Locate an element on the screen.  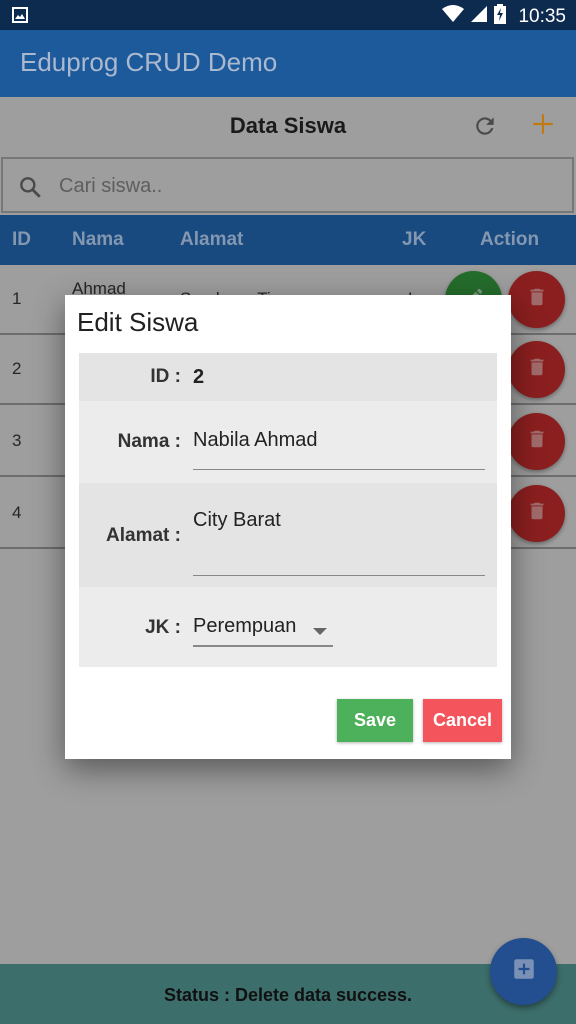
column-header-alamat: Alamat is located at coordinates (212, 239).